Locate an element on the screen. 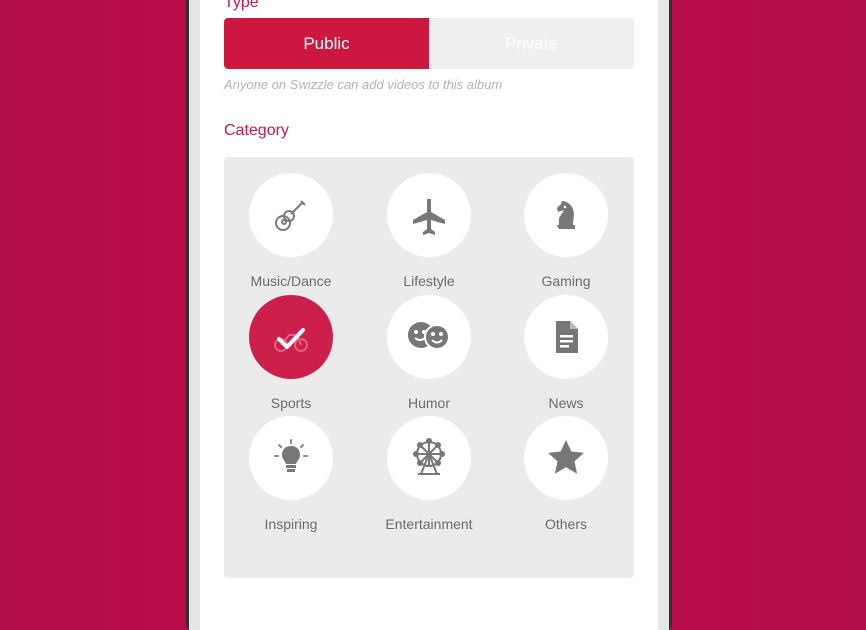 Image resolution: width=866 pixels, height=630 pixels. check-icon is located at coordinates (291, 337).